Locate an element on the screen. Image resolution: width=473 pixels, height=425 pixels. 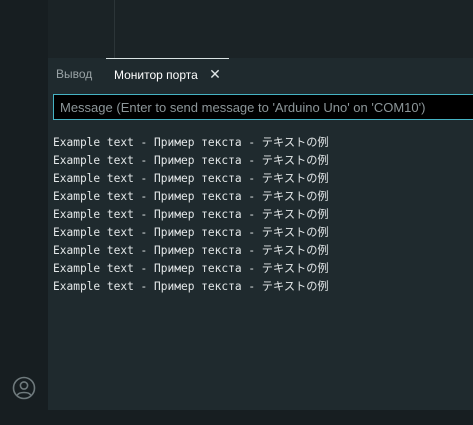
panel-tabs: Вывод Монитор порта ✕ is located at coordinates (260, 74).